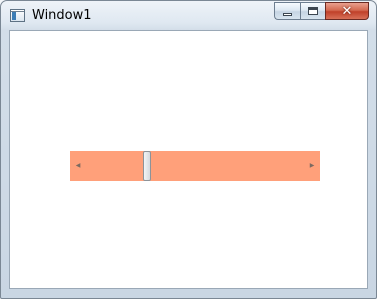 The width and height of the screenshot is (377, 299). I want to click on title-bar: Window1 ✕, so click(188, 15).